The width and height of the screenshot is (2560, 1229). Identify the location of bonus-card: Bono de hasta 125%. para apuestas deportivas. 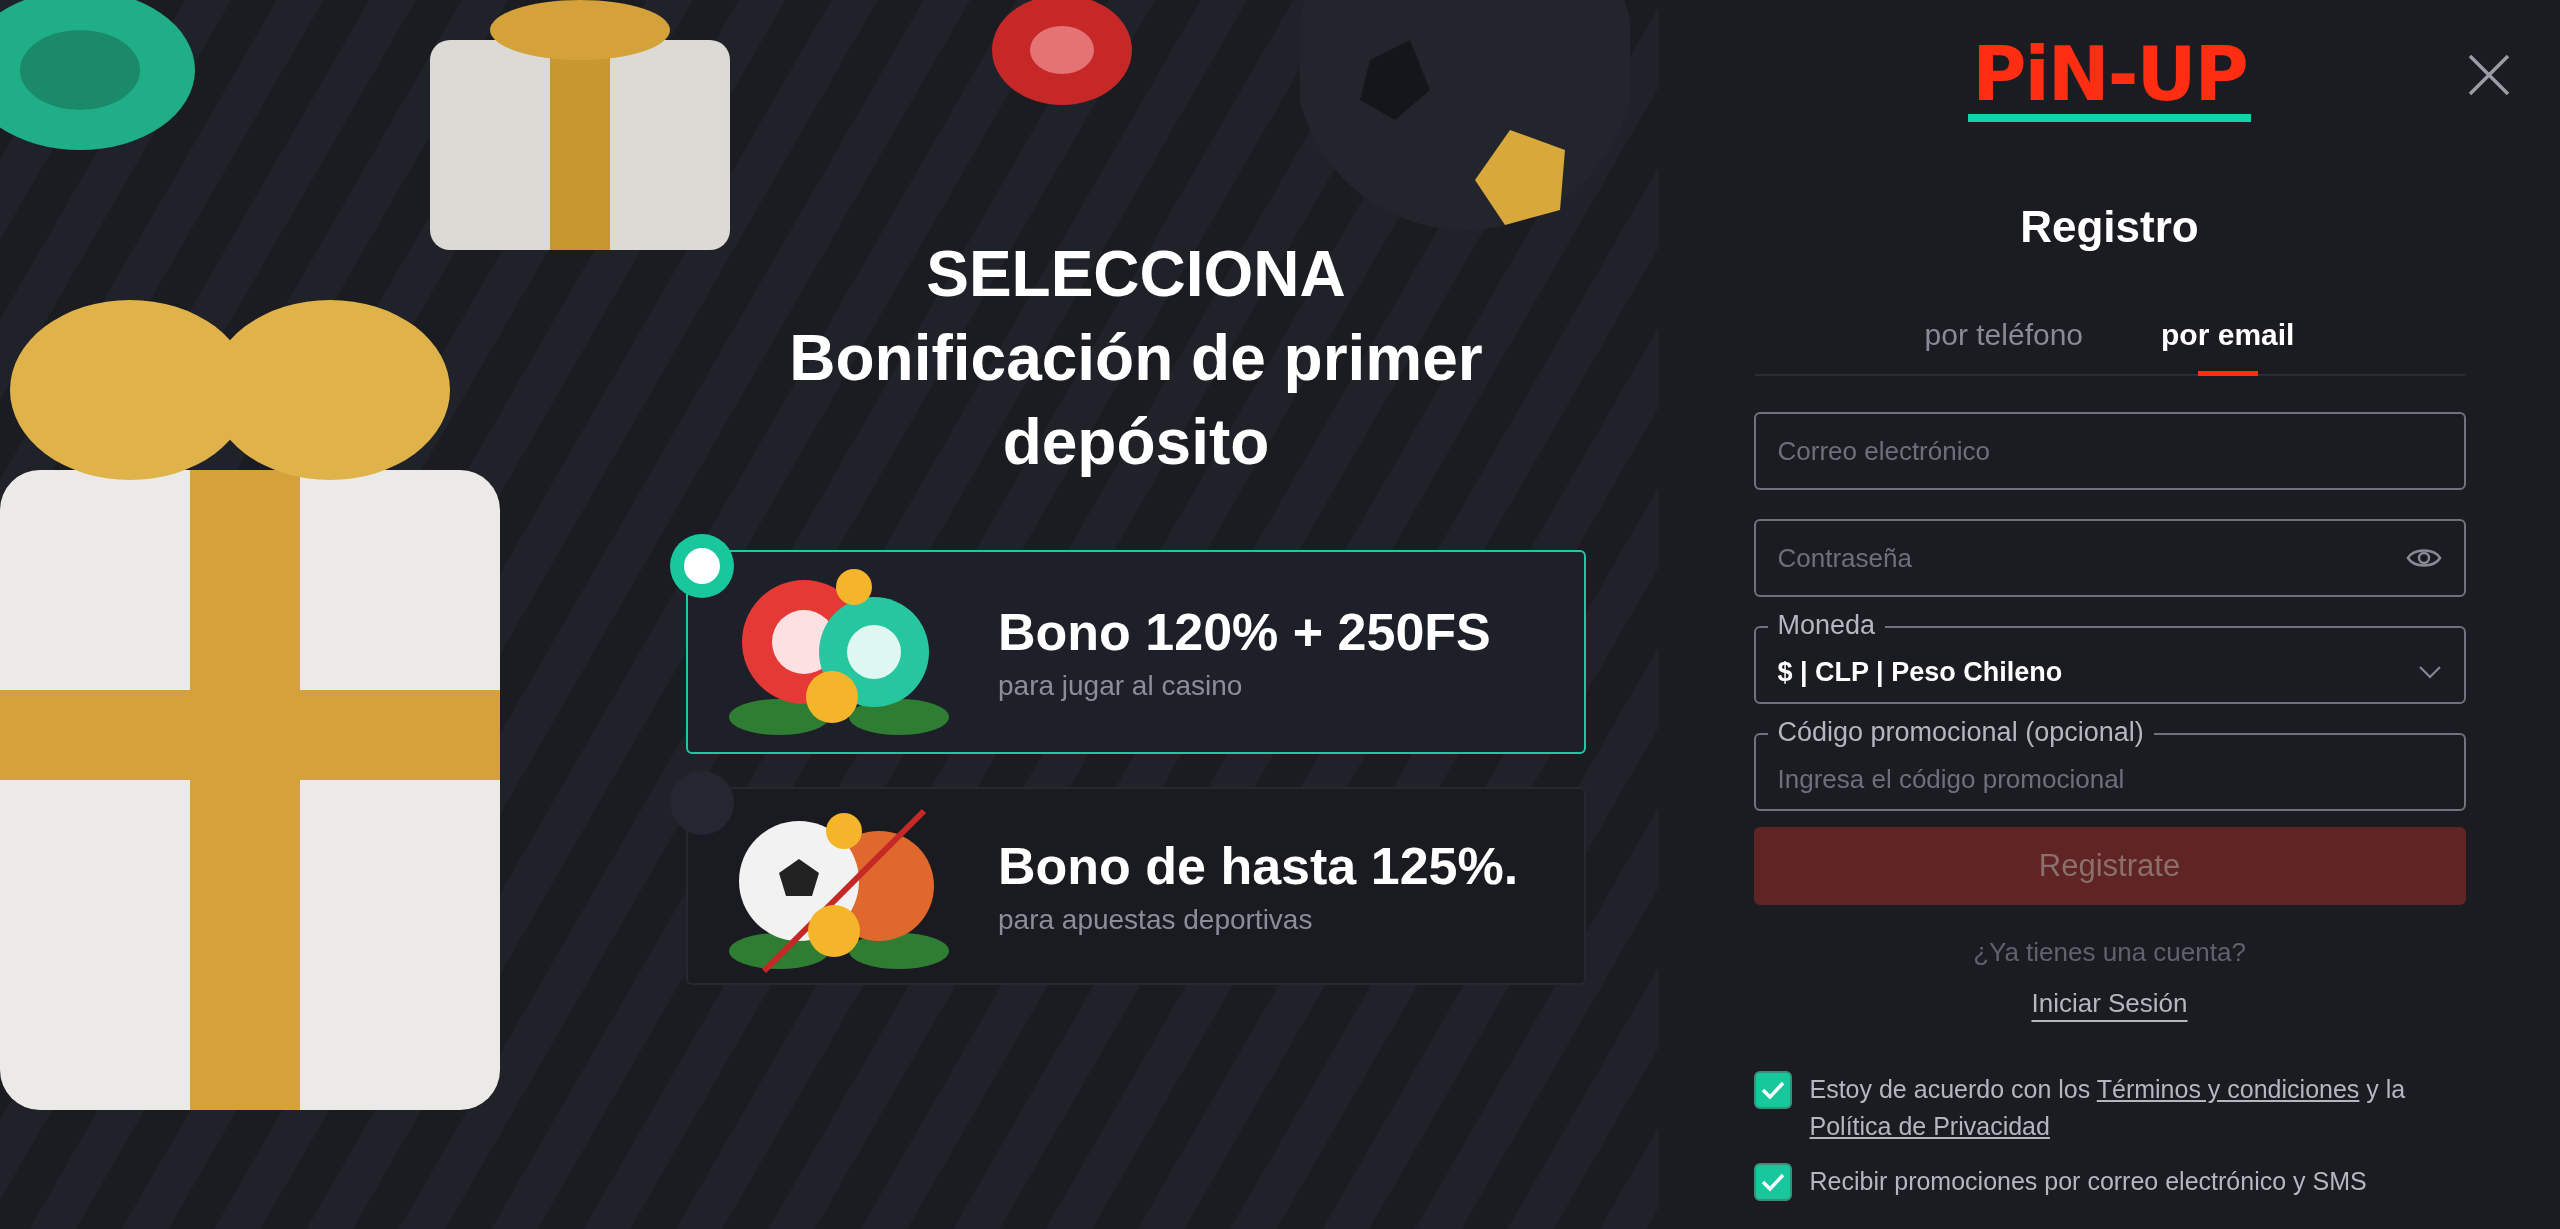
(1136, 886).